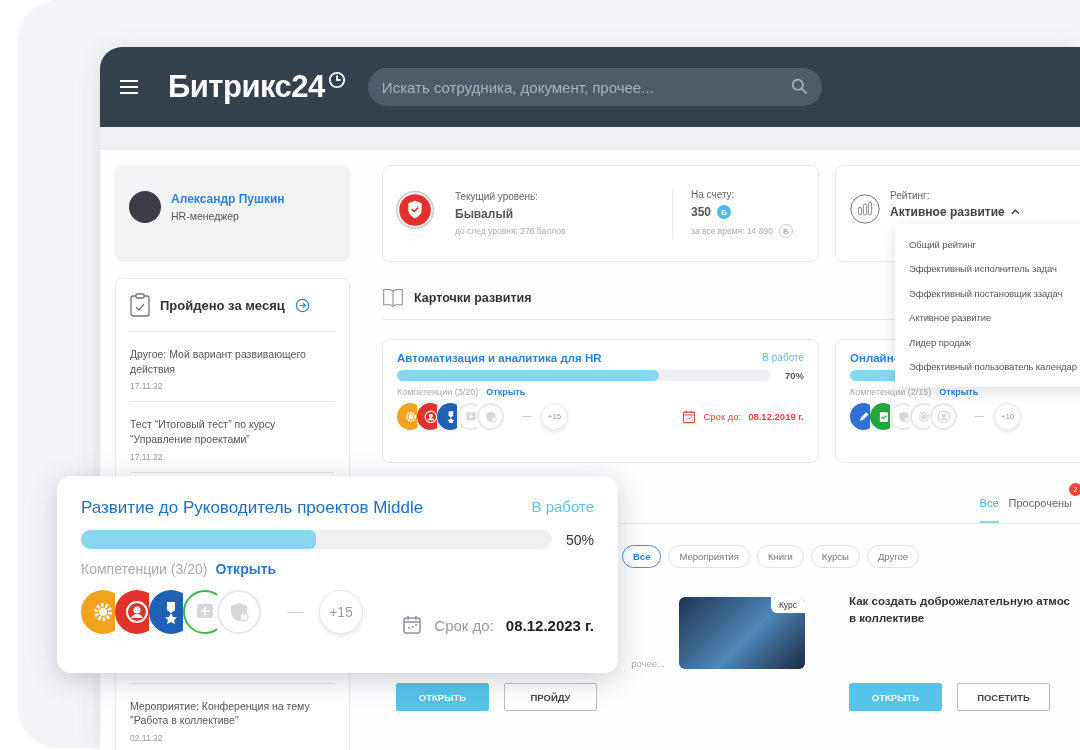 This screenshot has width=1080, height=750. What do you see at coordinates (336, 80) in the screenshot?
I see `clock-icon` at bounding box center [336, 80].